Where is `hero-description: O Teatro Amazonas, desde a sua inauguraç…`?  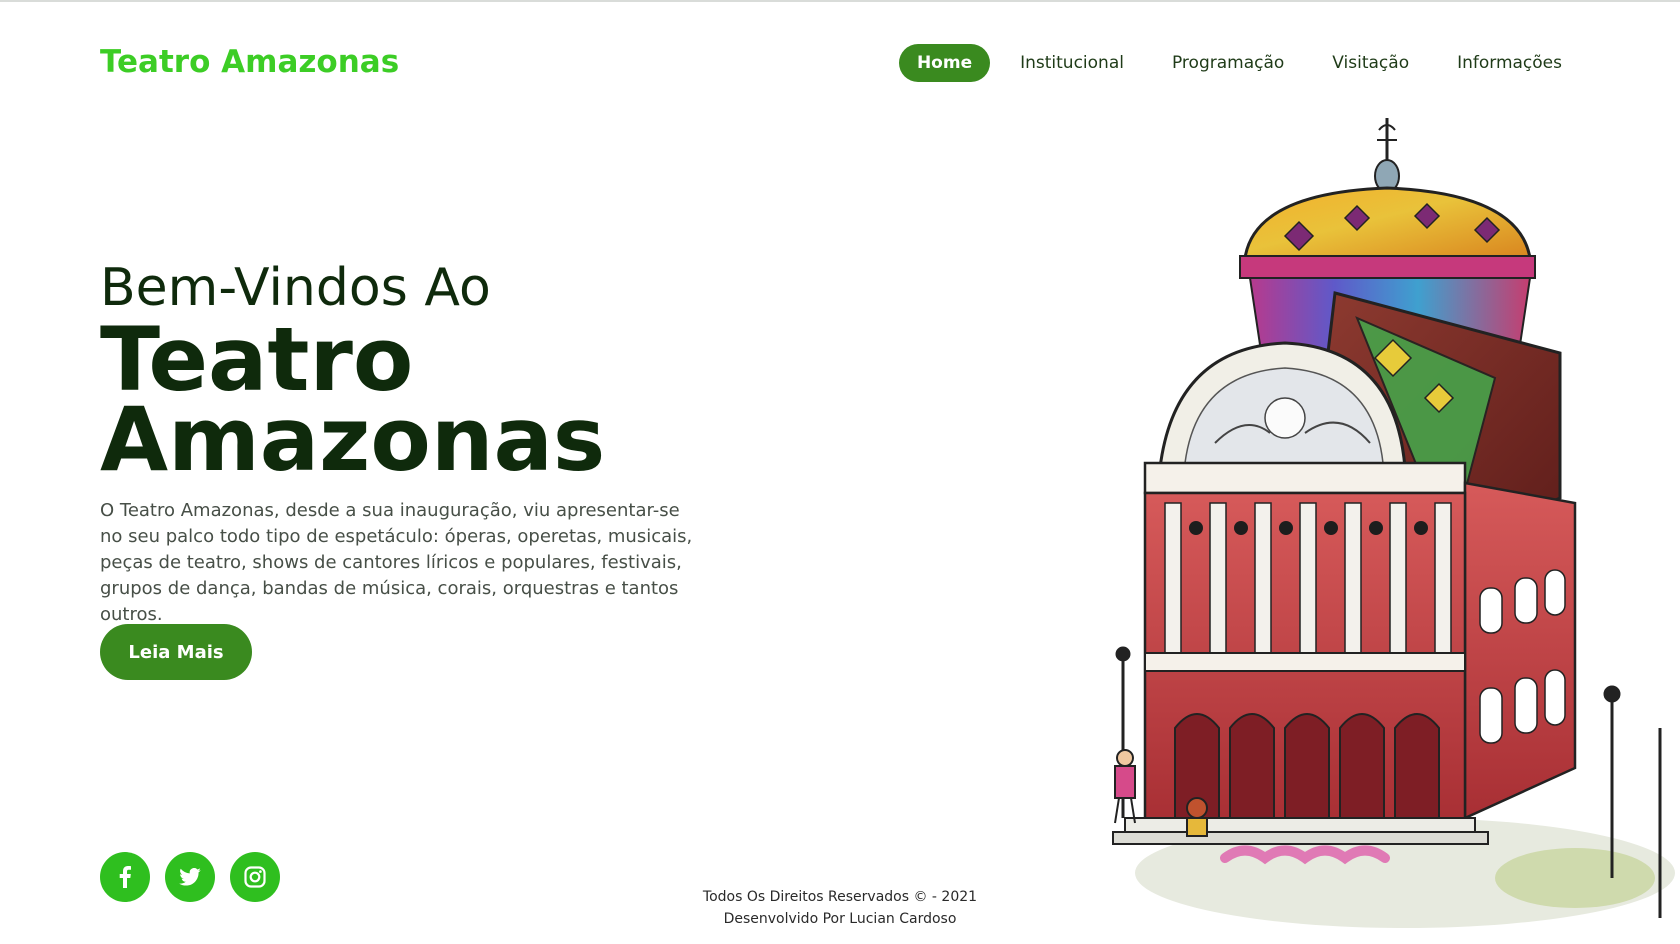 hero-description: O Teatro Amazonas, desde a sua inauguraç… is located at coordinates (396, 562).